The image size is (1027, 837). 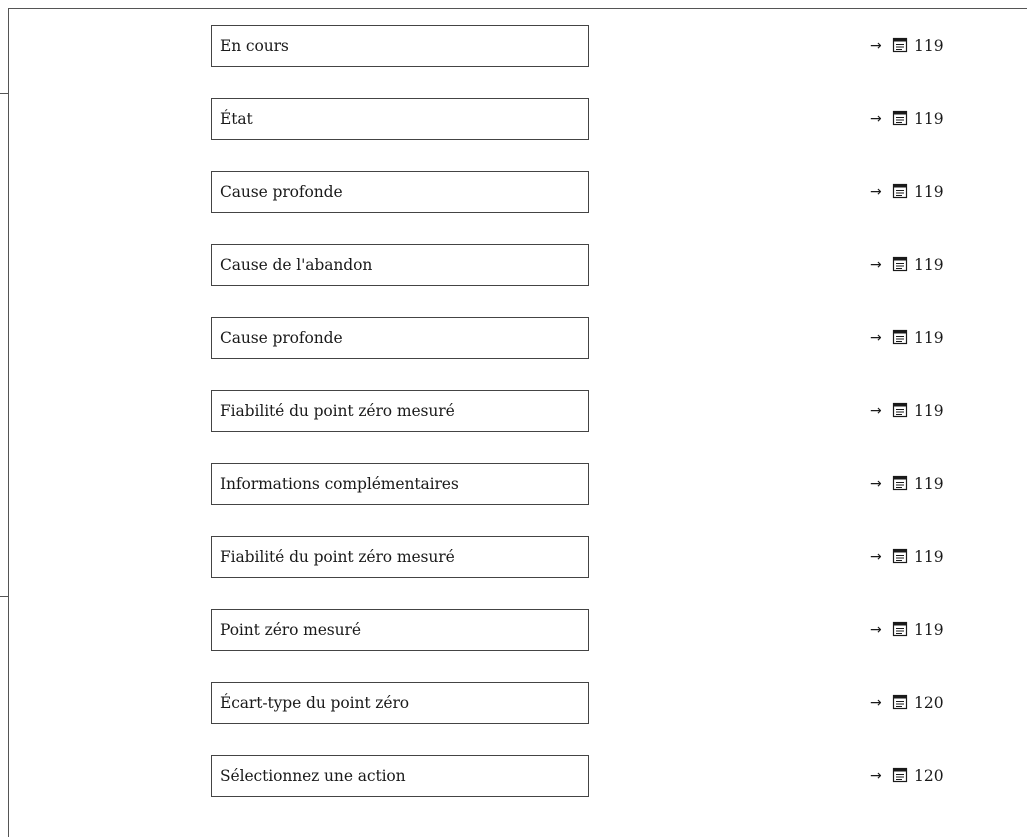 I want to click on top-border-line, so click(x=517, y=8).